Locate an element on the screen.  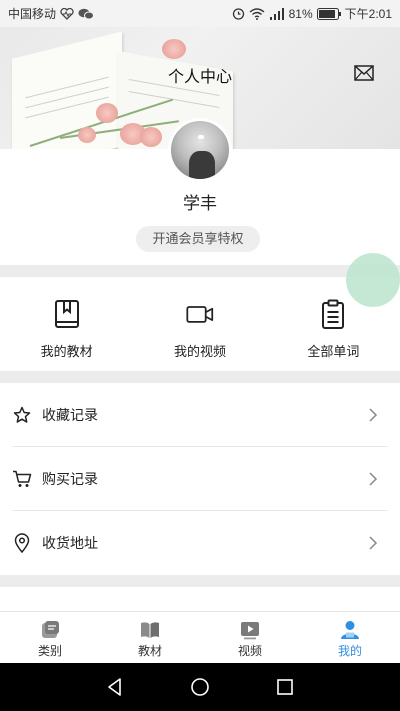
star-icon is located at coordinates (22, 415).